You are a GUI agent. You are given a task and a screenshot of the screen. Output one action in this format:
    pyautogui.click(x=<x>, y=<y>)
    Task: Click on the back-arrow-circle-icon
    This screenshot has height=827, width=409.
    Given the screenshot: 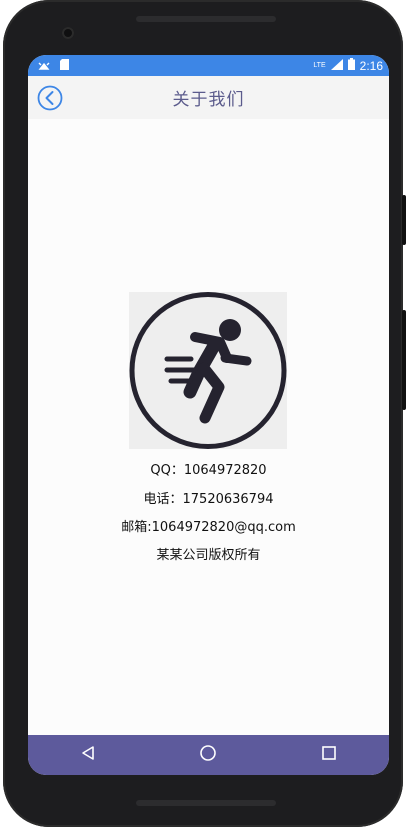 What is the action you would take?
    pyautogui.click(x=50, y=100)
    